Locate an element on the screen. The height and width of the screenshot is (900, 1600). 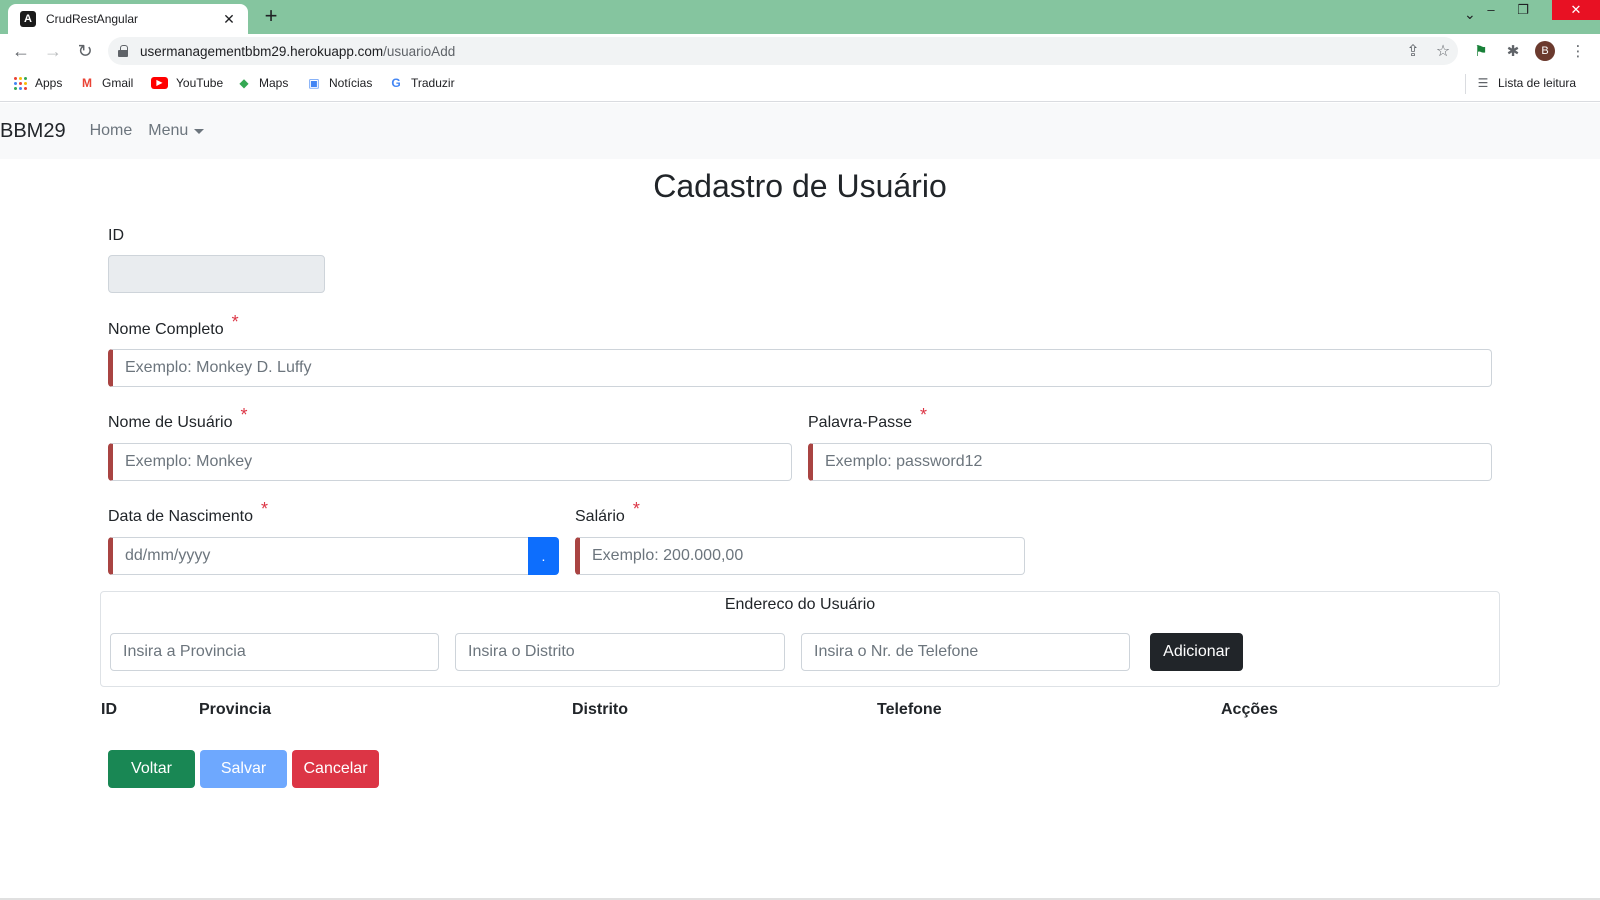
nome-completo-input is located at coordinates (800, 368).